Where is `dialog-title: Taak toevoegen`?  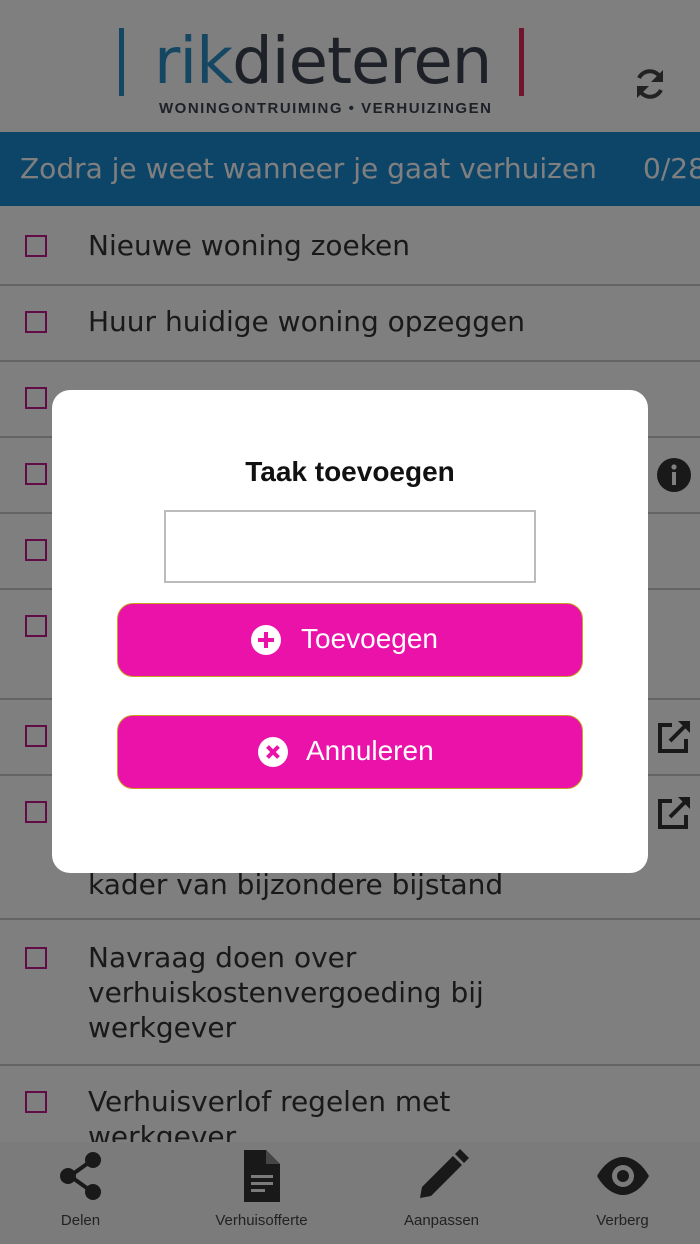
dialog-title: Taak toevoegen is located at coordinates (350, 471).